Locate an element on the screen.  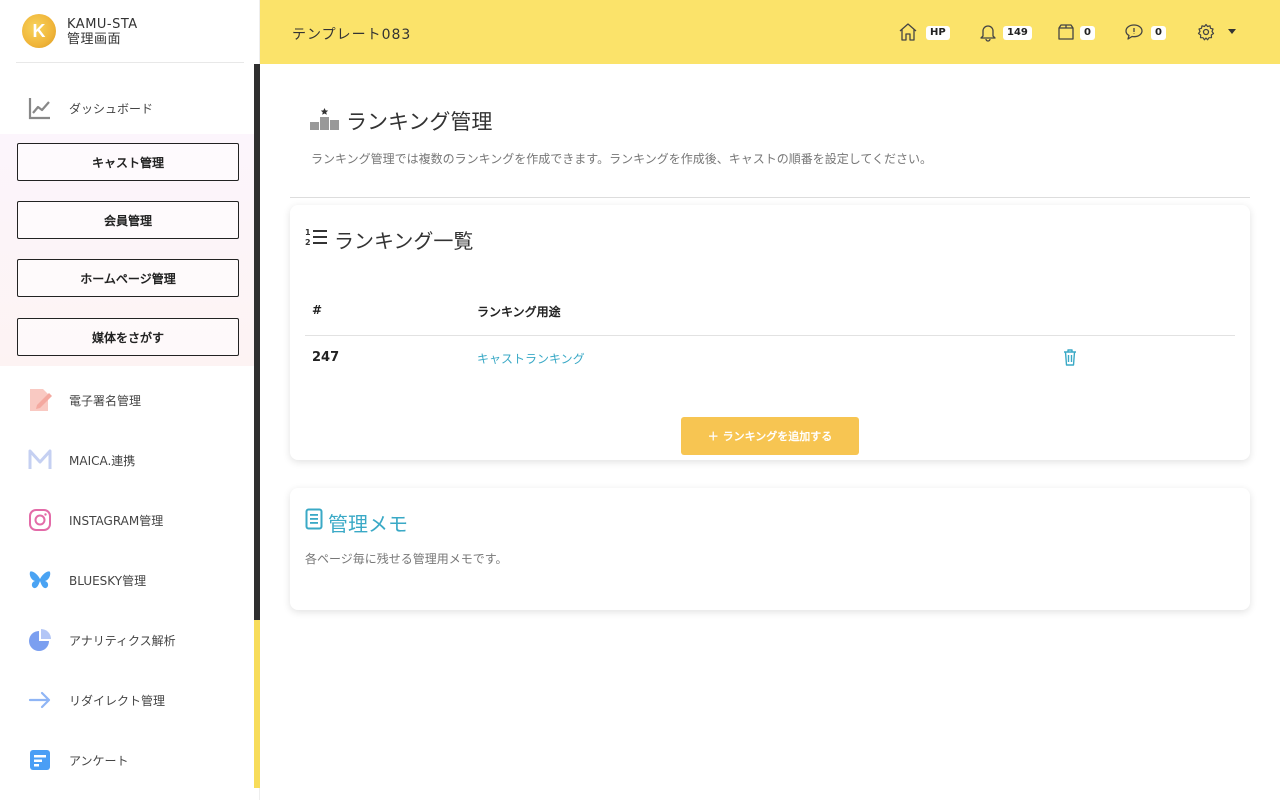
sidebar-scrollbar-thumb is located at coordinates (257, 704).